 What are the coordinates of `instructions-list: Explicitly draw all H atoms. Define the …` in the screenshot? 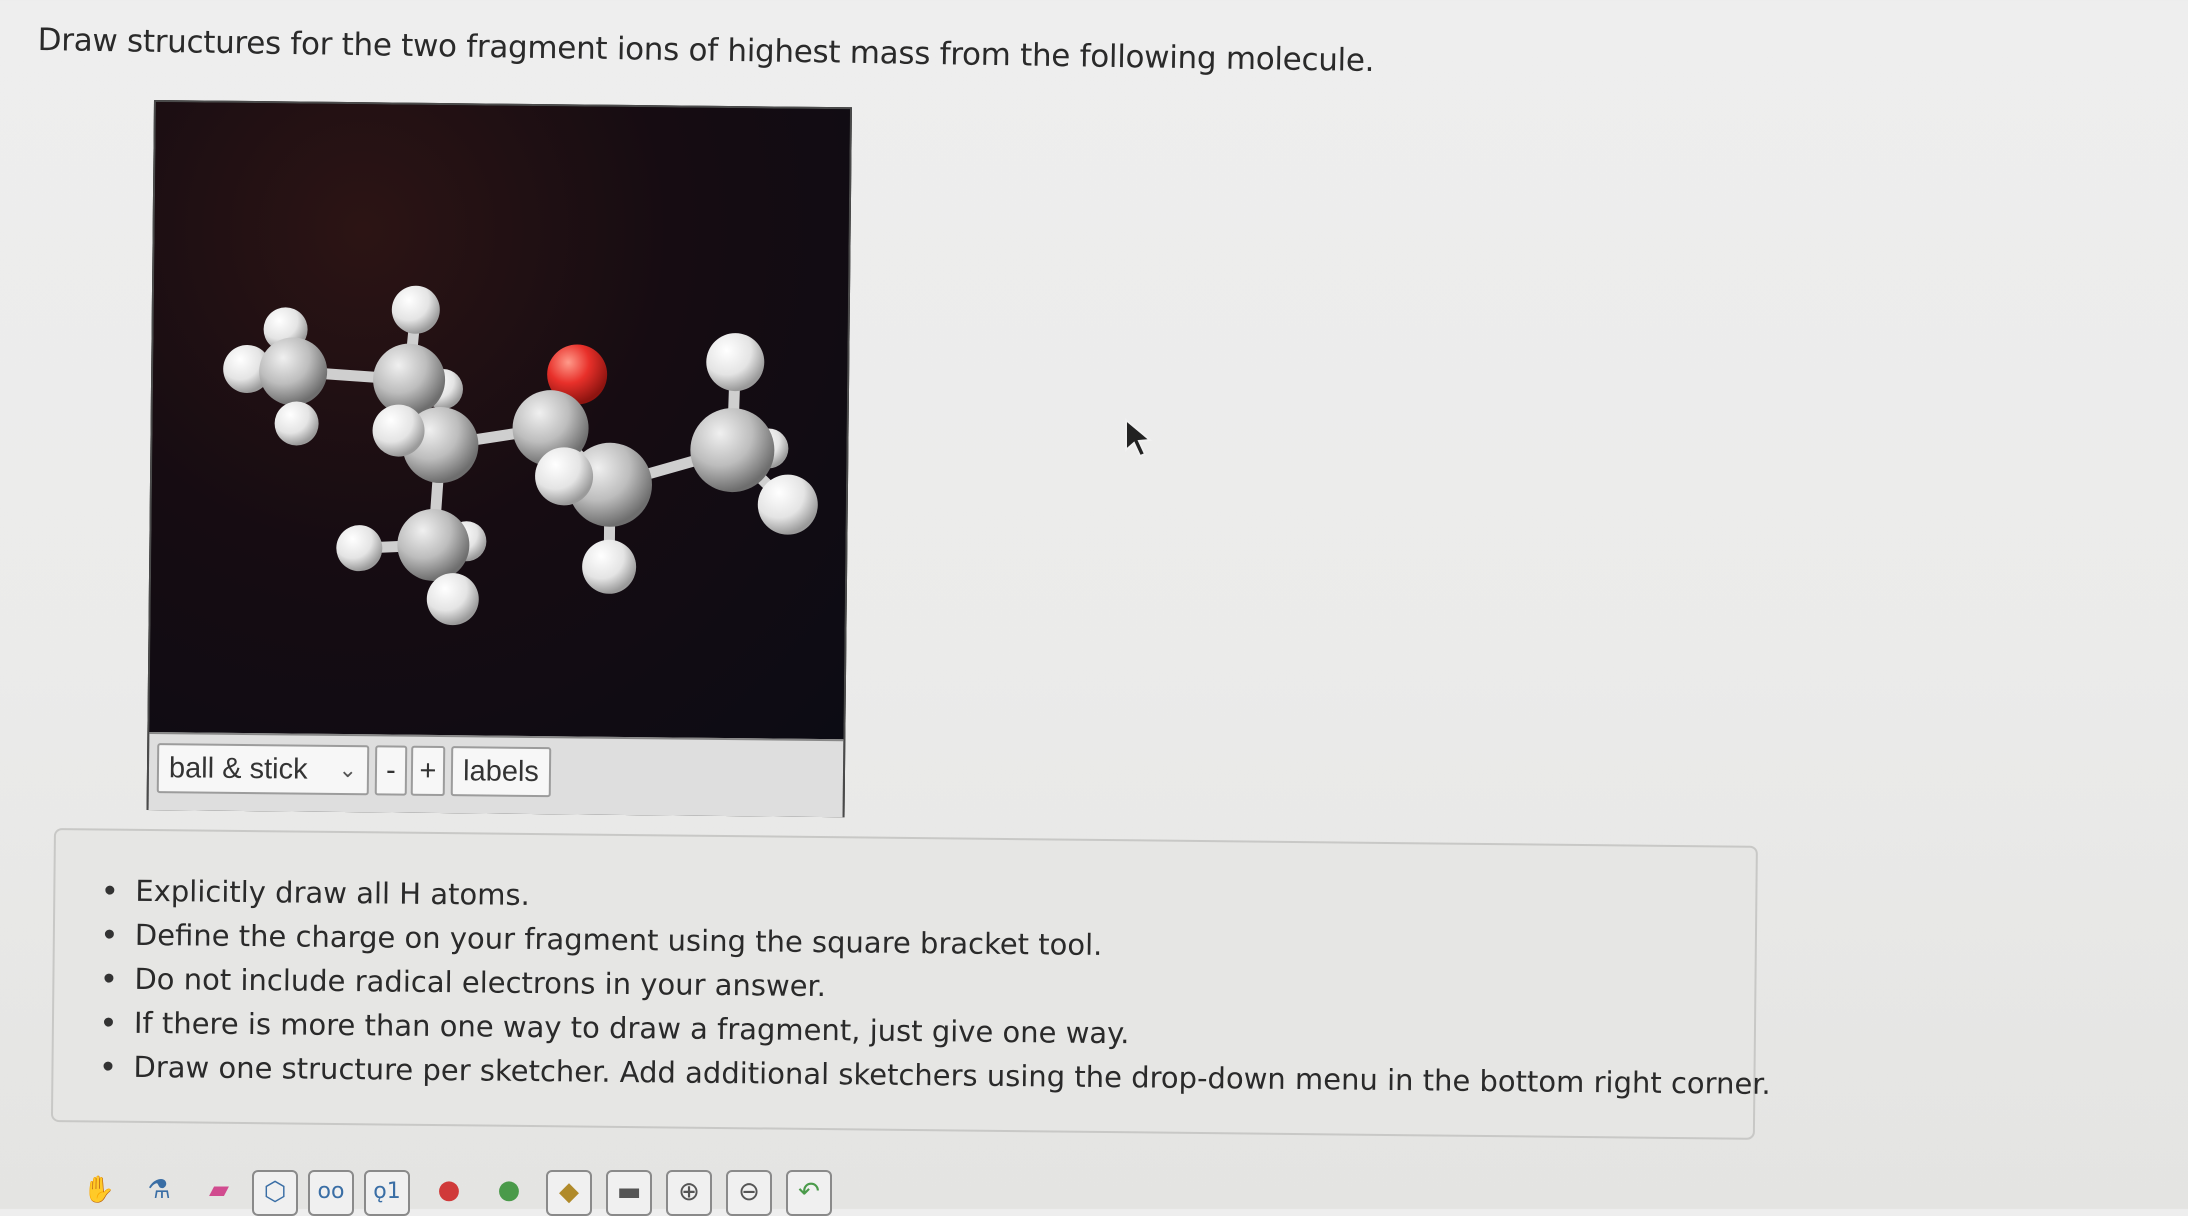 It's located at (938, 989).